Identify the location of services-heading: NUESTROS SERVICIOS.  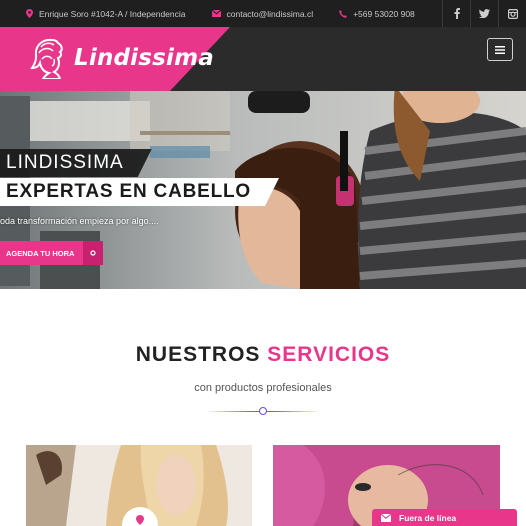
(263, 355).